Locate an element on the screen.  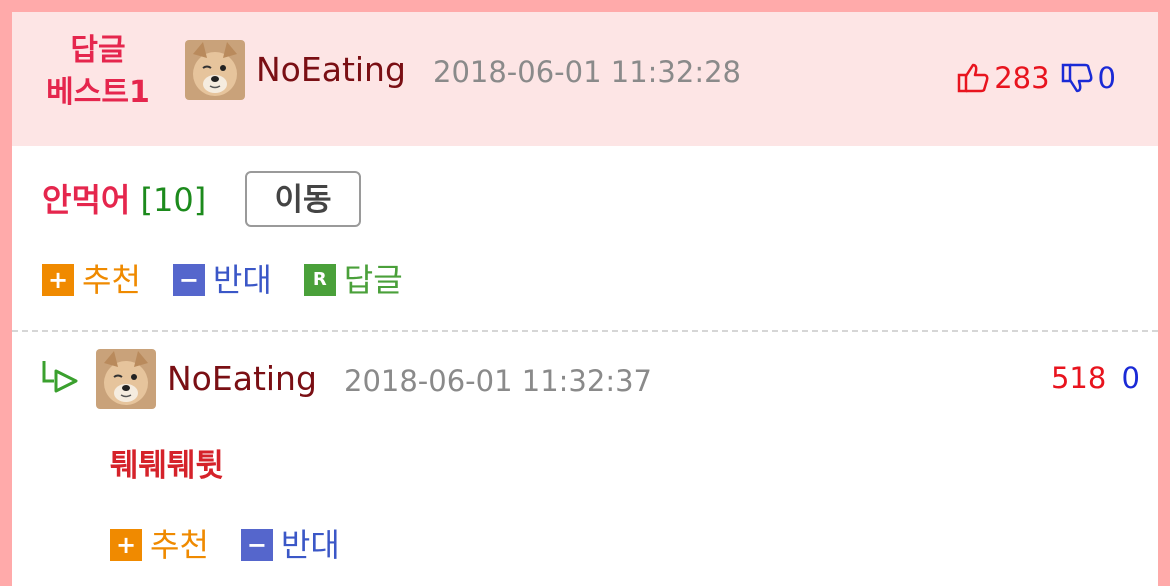
recommend-button: + 추천 is located at coordinates (91, 280).